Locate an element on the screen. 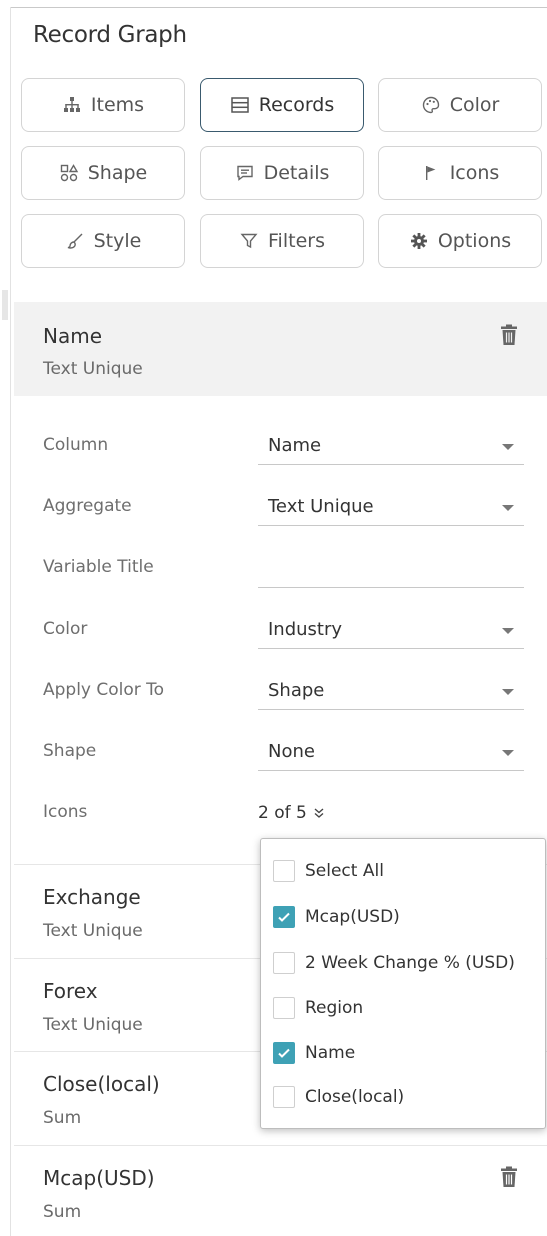  tab-records: Records is located at coordinates (282, 105).